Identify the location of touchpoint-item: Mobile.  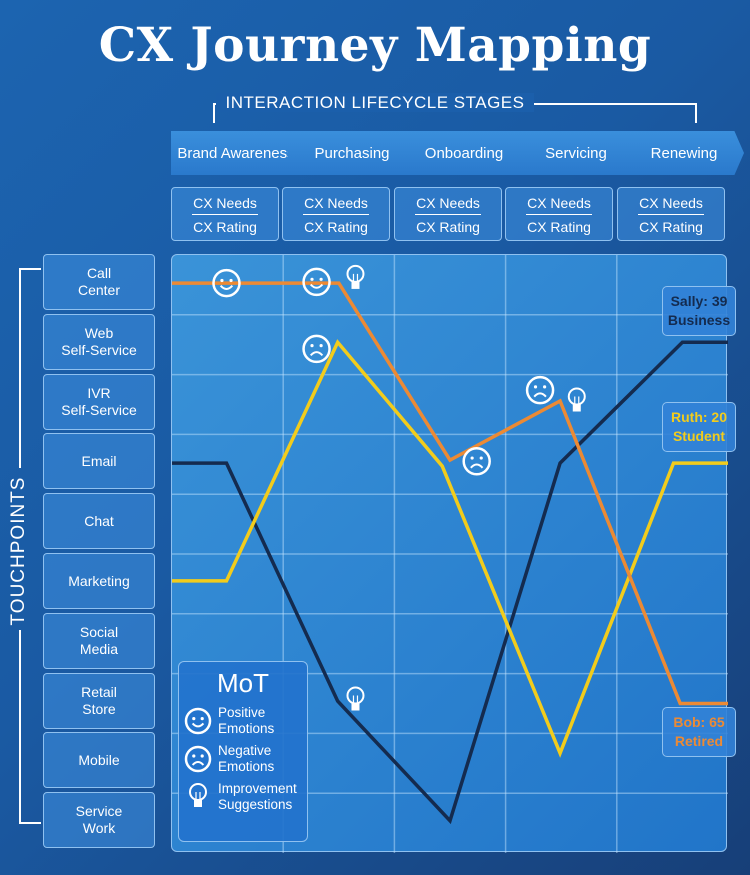
(99, 760).